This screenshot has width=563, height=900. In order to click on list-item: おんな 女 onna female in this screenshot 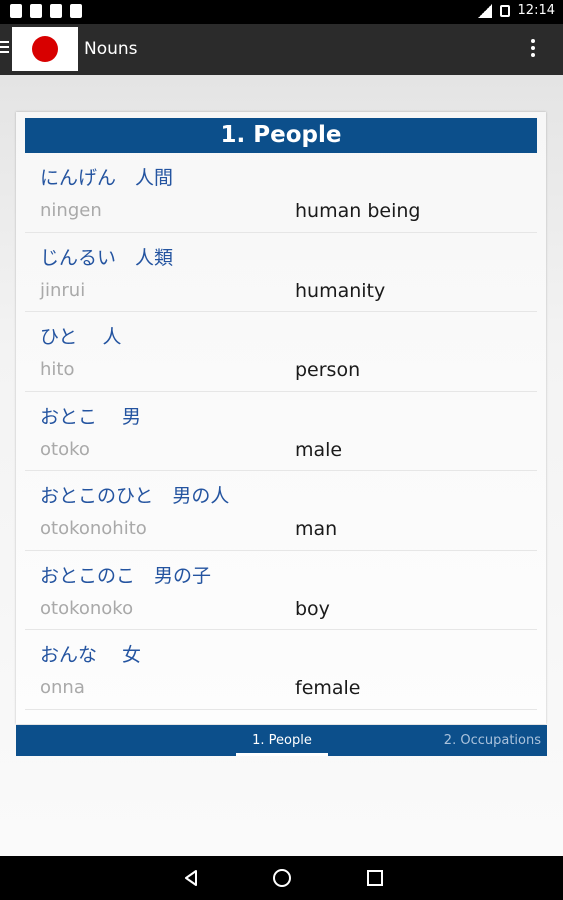, I will do `click(281, 670)`.